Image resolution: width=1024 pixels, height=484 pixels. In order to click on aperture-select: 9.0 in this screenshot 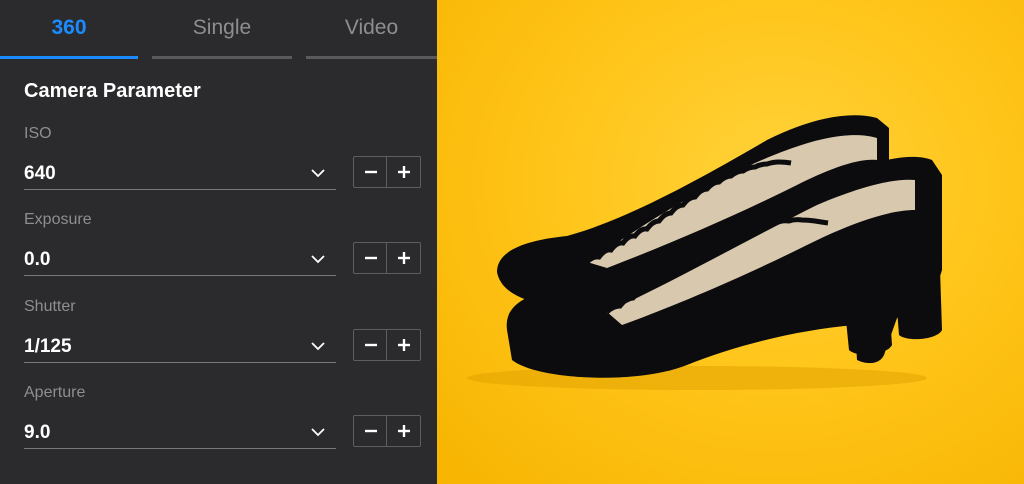, I will do `click(180, 432)`.